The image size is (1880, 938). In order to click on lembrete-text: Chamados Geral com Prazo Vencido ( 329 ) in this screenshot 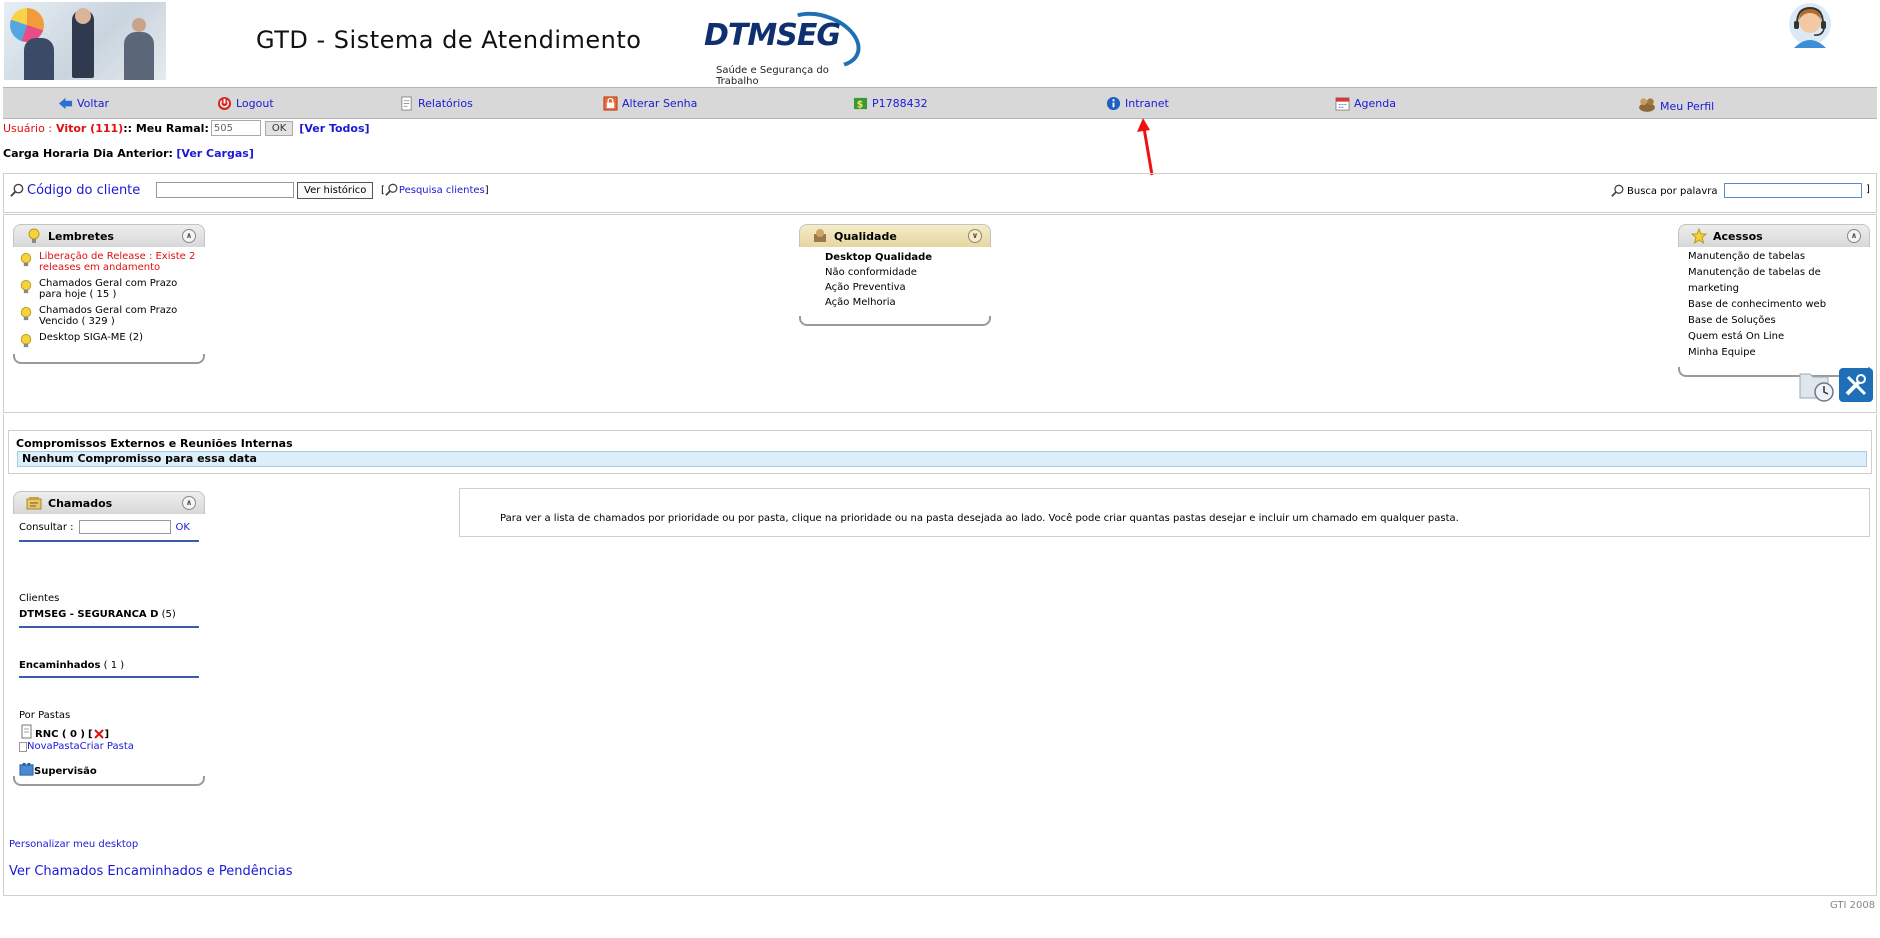, I will do `click(108, 316)`.